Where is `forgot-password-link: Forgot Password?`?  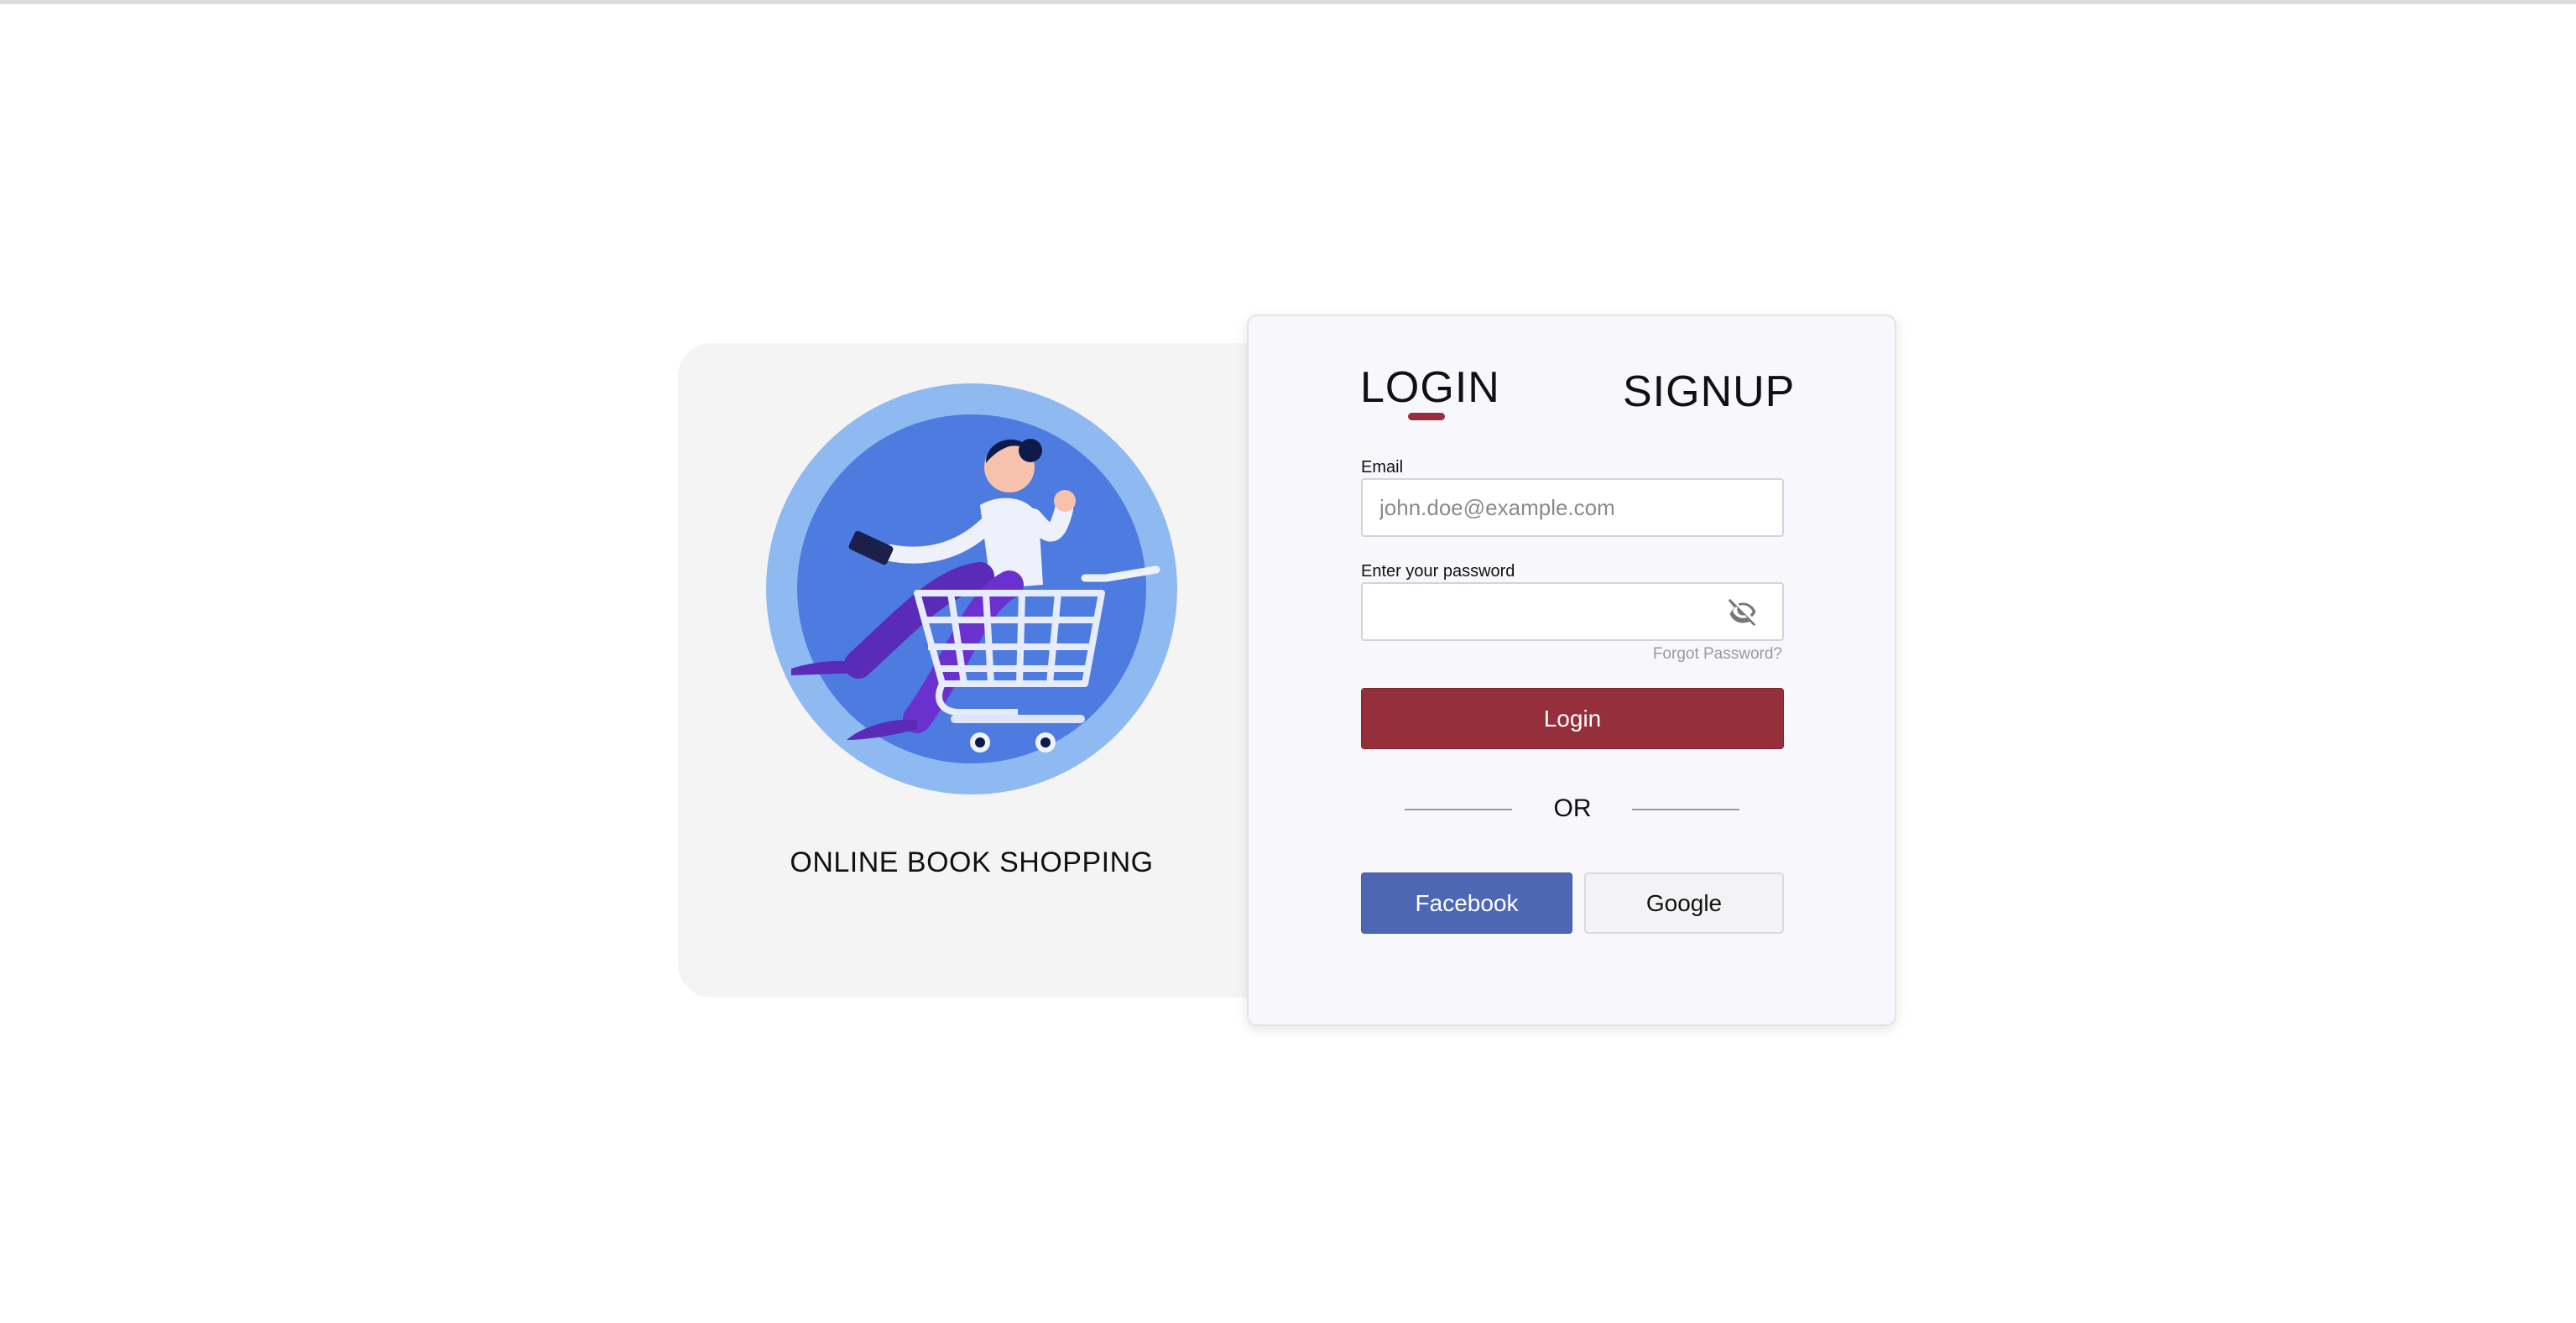 forgot-password-link: Forgot Password? is located at coordinates (1717, 654).